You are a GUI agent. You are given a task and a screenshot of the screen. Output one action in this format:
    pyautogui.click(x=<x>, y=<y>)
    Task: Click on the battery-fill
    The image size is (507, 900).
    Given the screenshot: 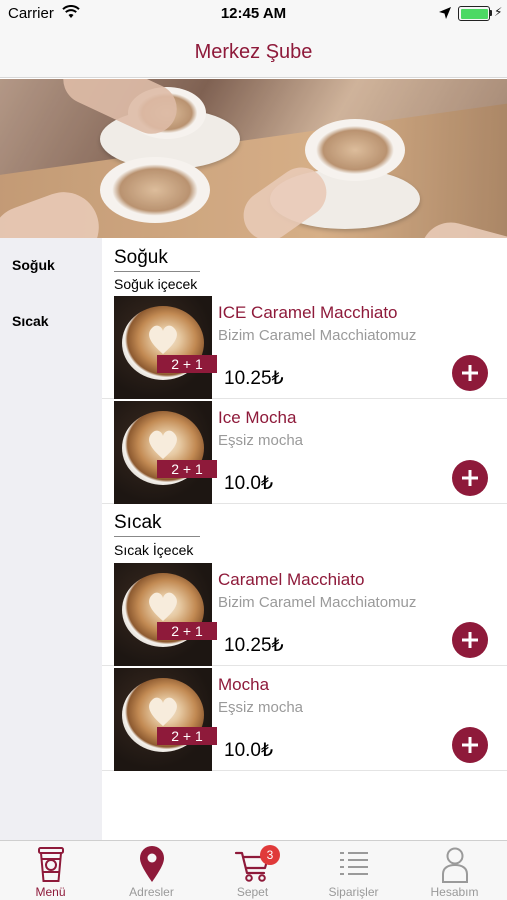 What is the action you would take?
    pyautogui.click(x=474, y=13)
    